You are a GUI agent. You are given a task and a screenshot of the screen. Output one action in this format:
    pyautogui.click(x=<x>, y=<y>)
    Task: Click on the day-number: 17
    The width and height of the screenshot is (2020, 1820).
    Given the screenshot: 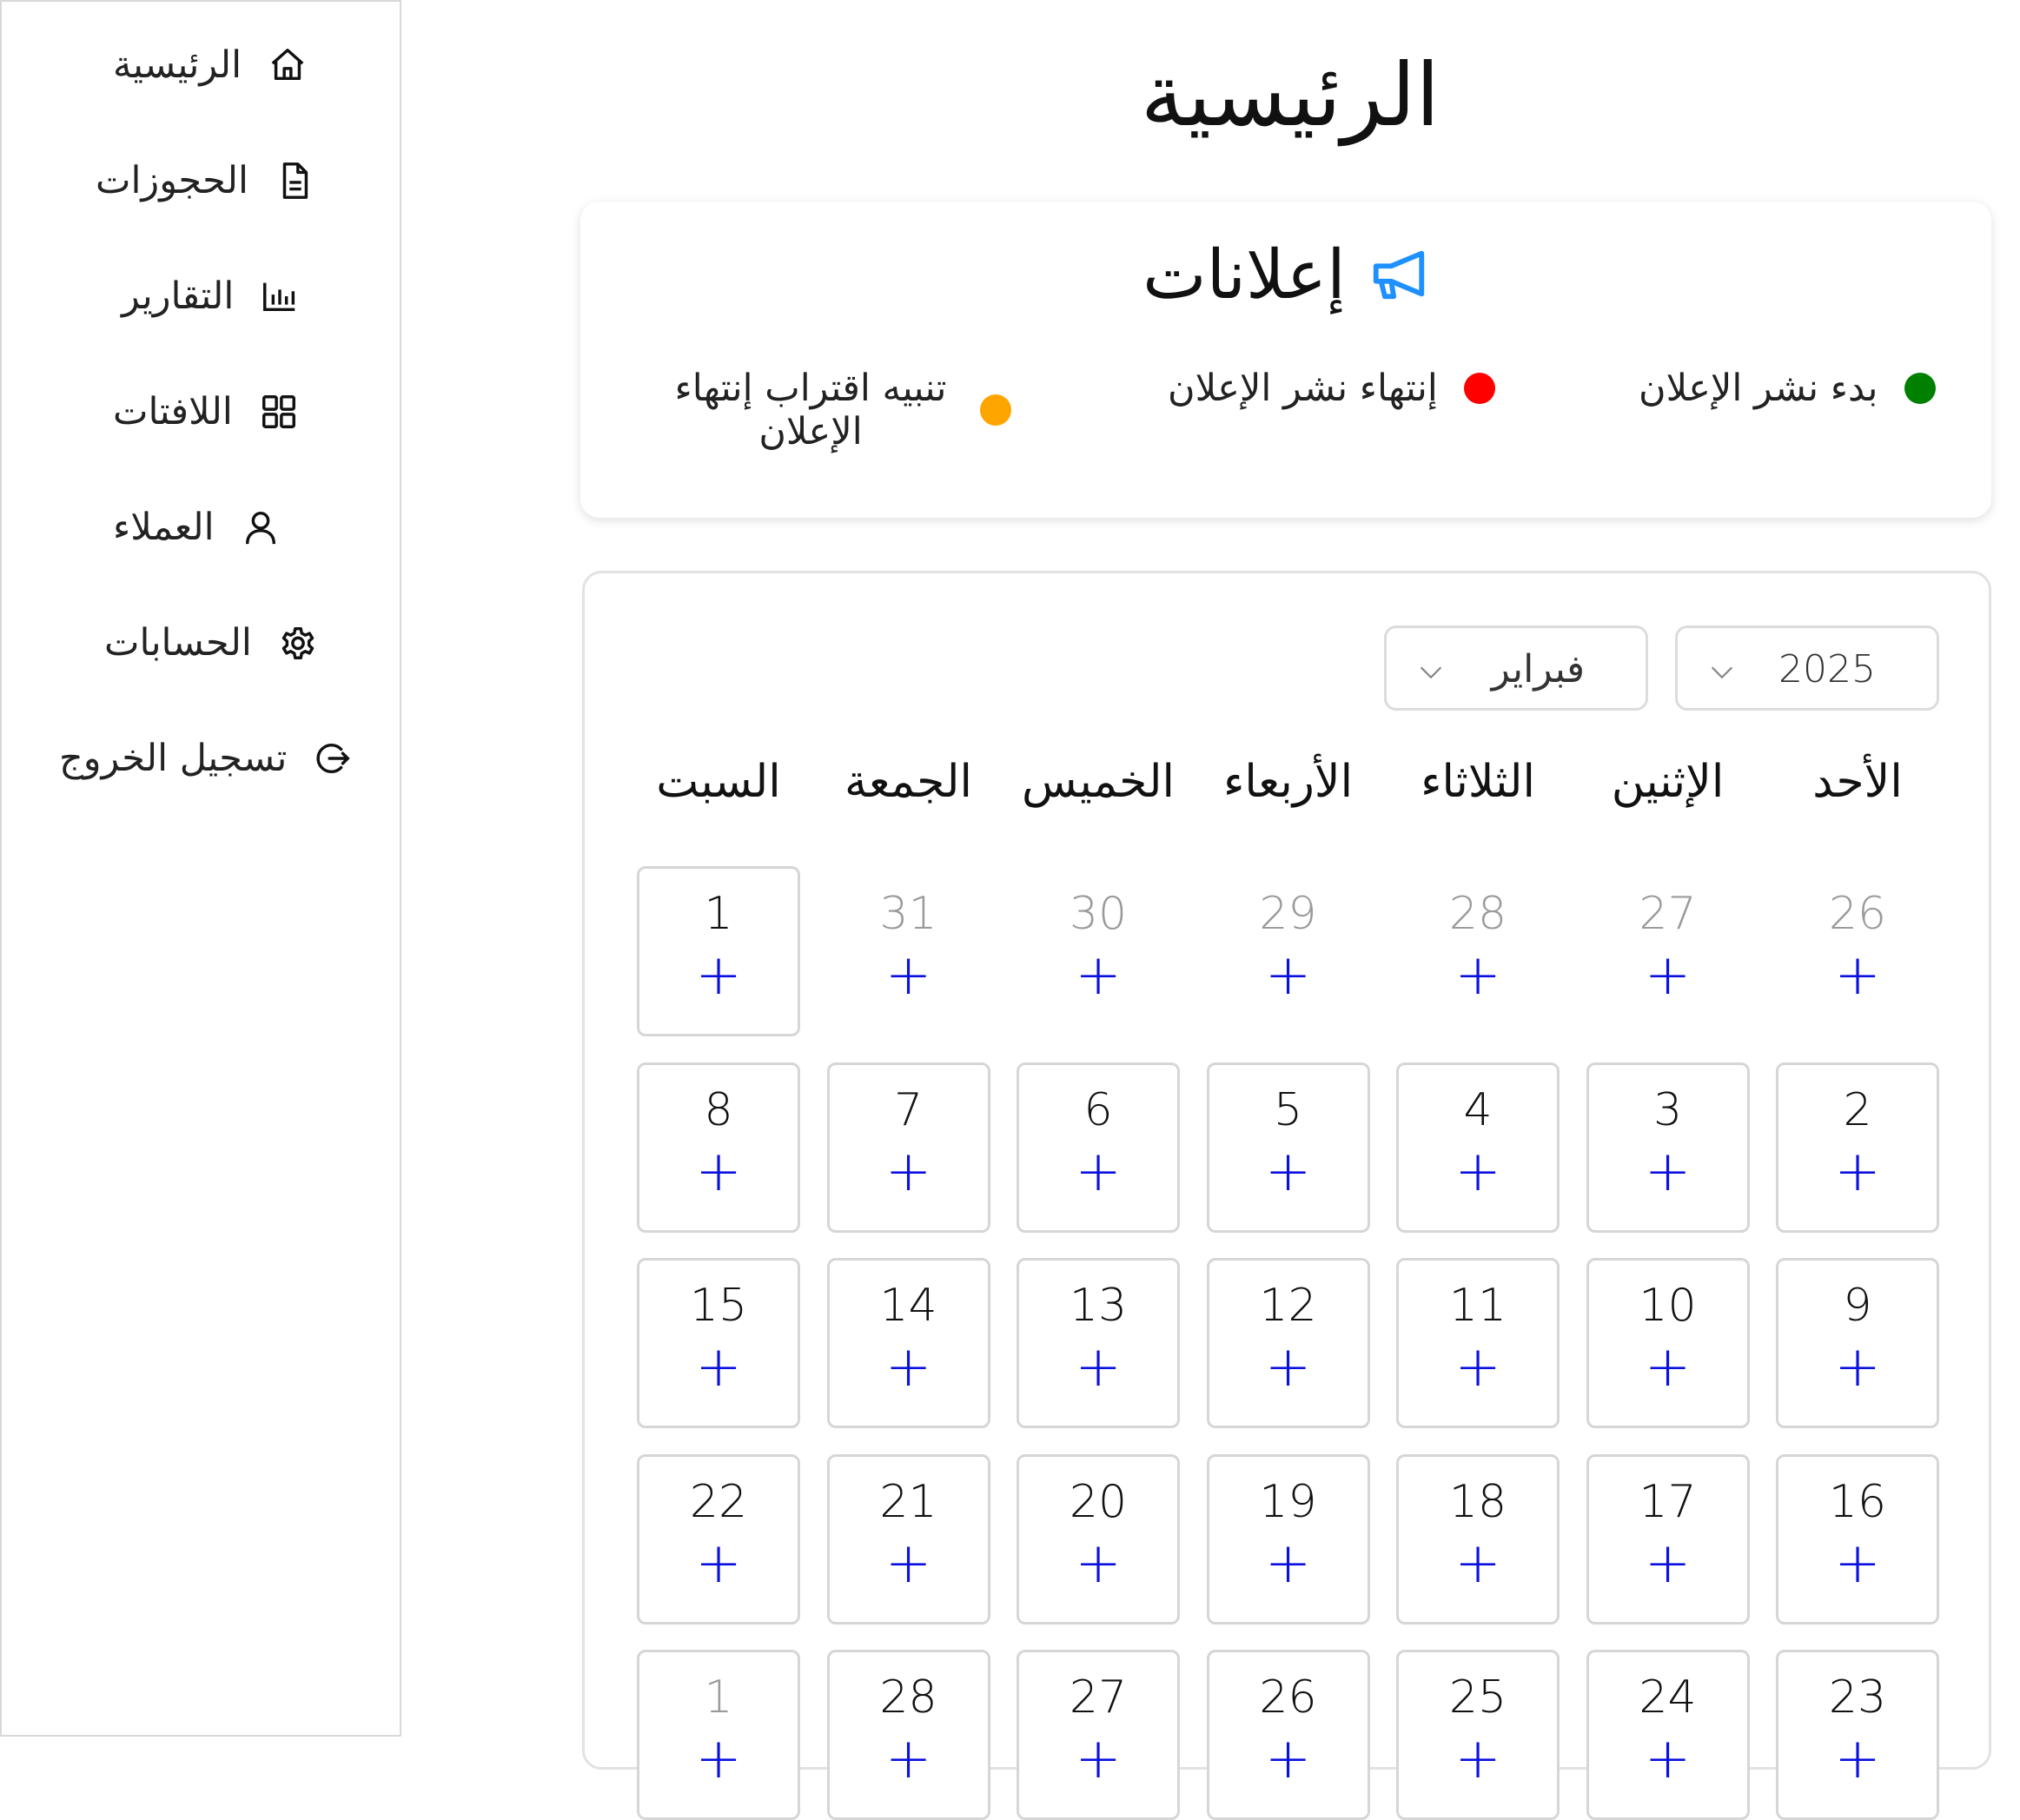 What is the action you would take?
    pyautogui.click(x=1668, y=1501)
    